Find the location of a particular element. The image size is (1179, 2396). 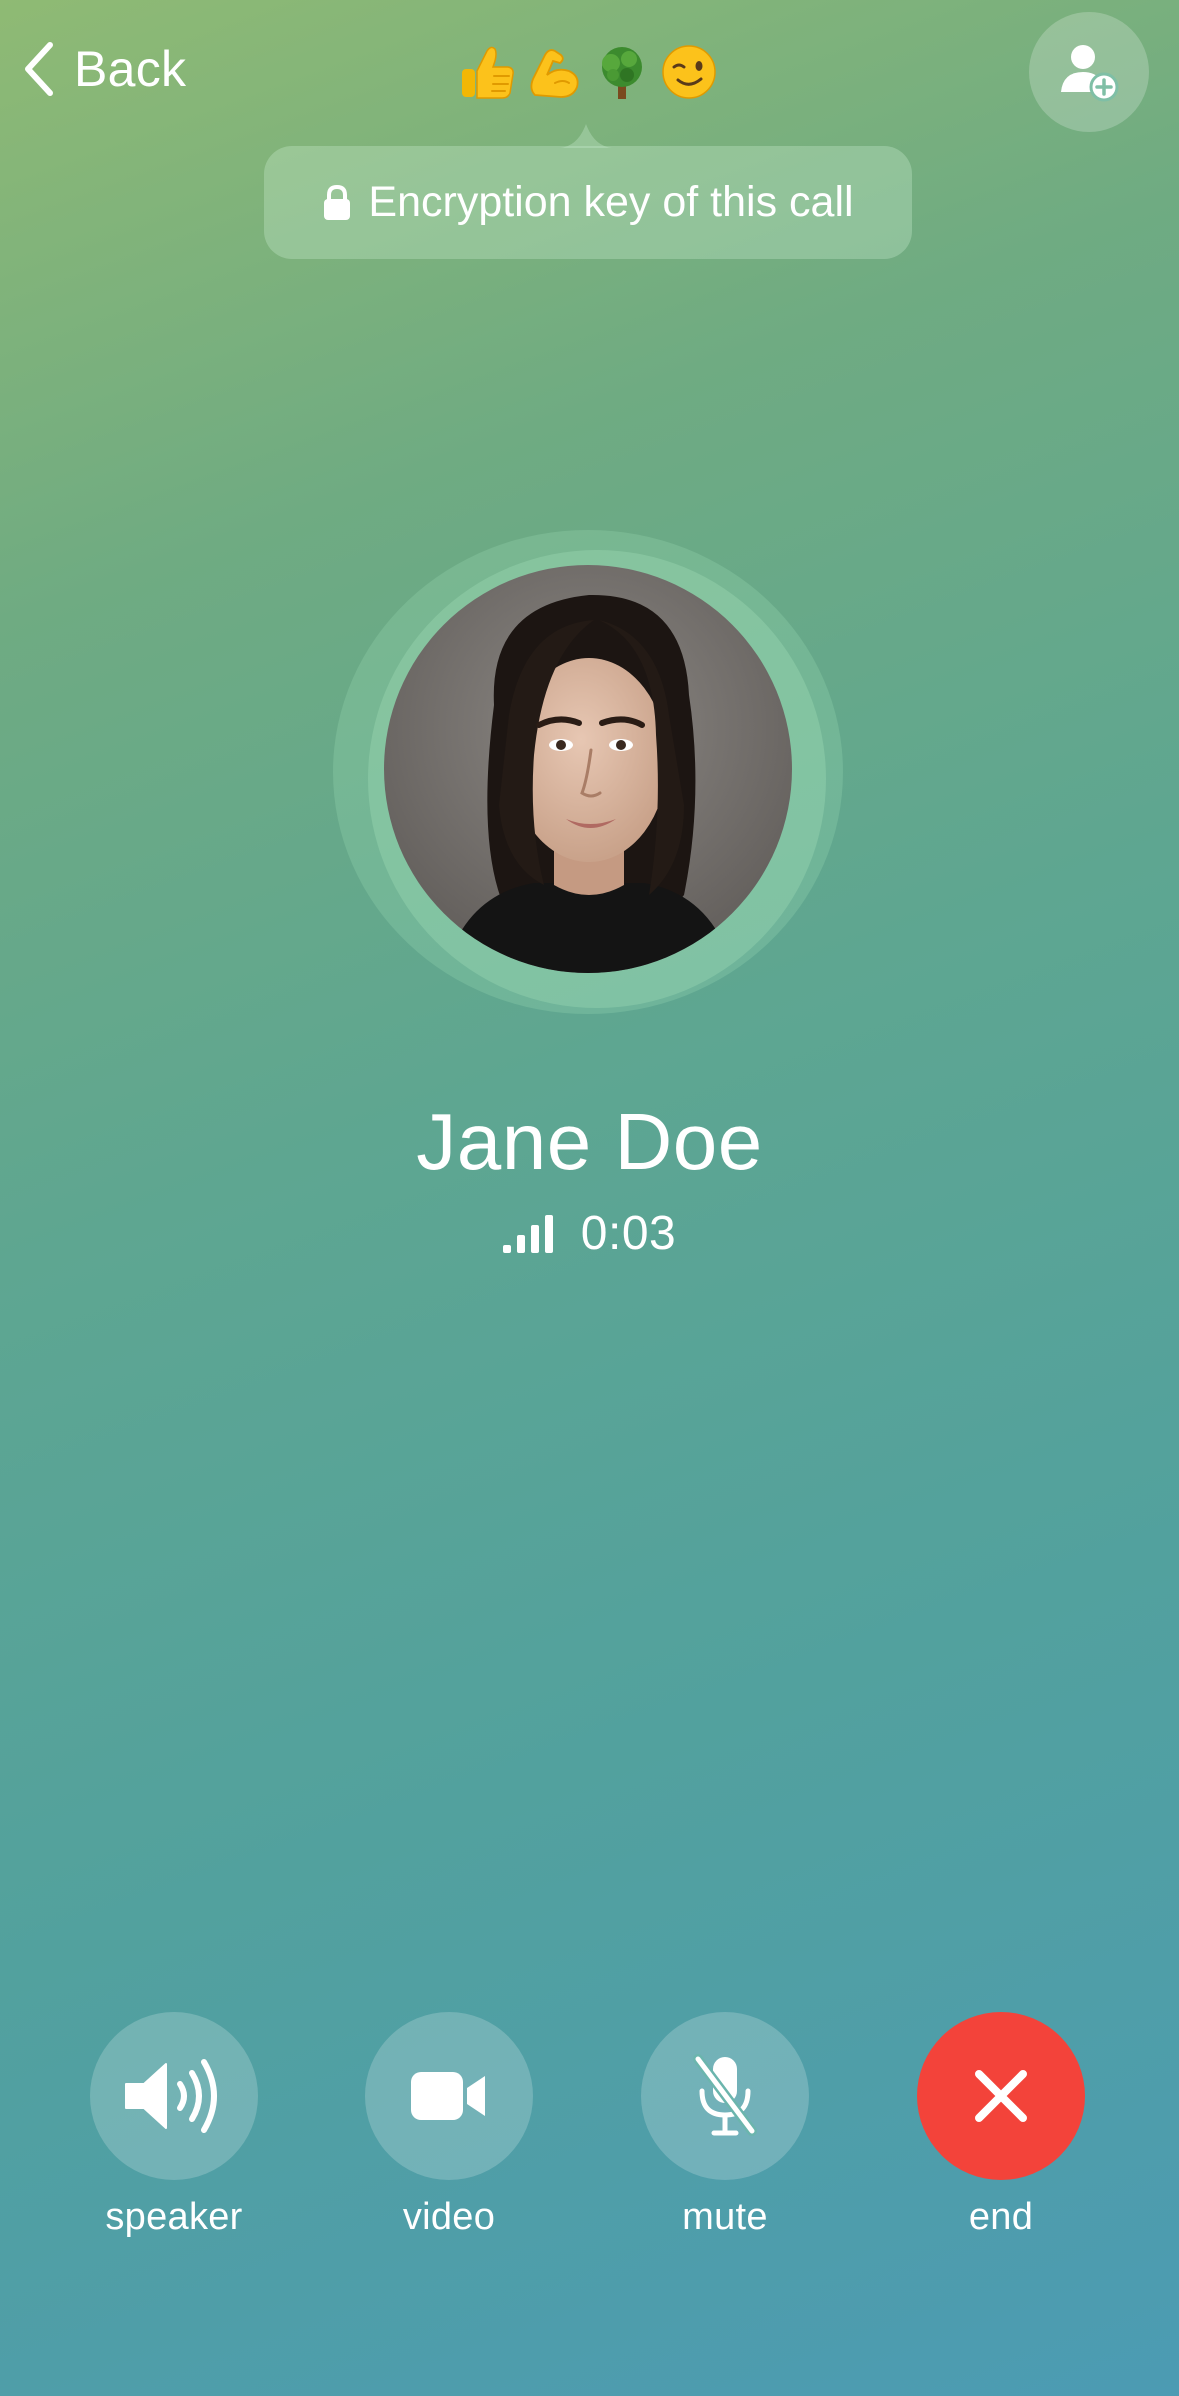

chevron-left-icon is located at coordinates (39, 69).